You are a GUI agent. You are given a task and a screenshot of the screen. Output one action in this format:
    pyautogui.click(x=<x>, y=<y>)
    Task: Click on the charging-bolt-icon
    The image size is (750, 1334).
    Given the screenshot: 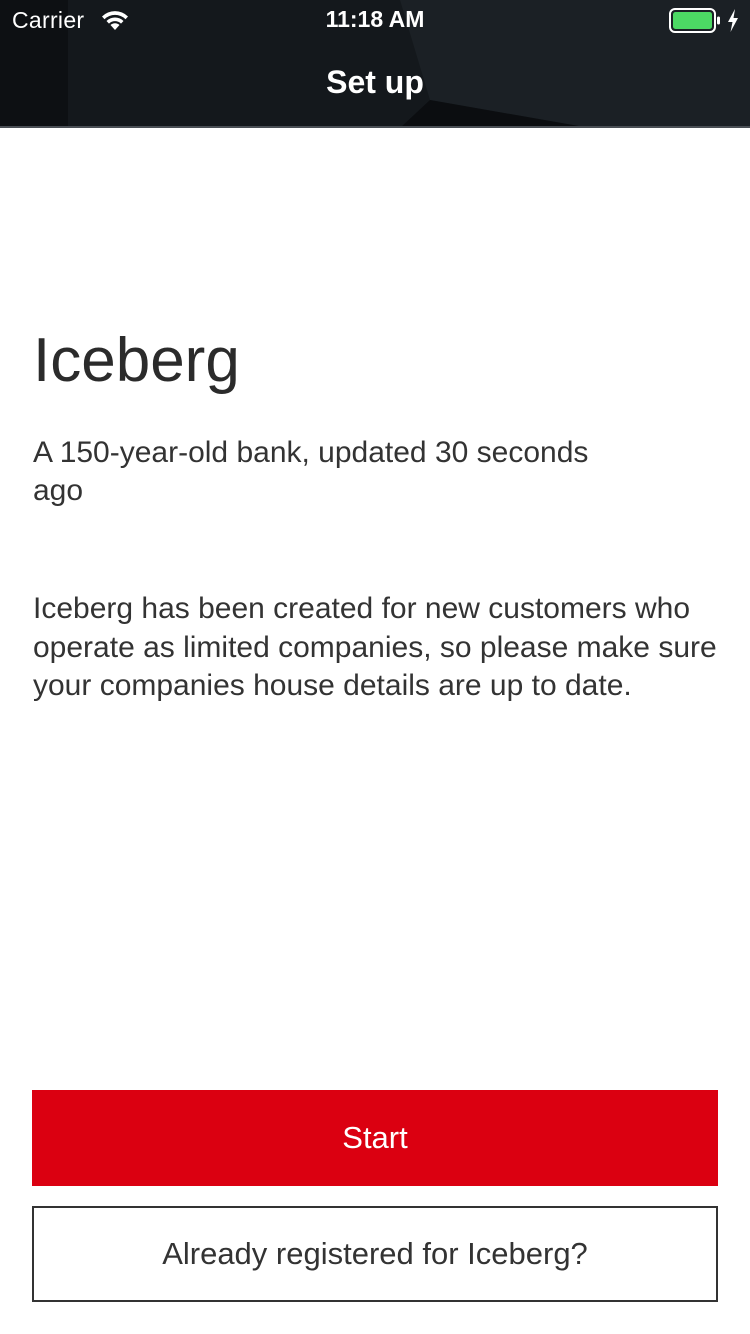 What is the action you would take?
    pyautogui.click(x=733, y=20)
    